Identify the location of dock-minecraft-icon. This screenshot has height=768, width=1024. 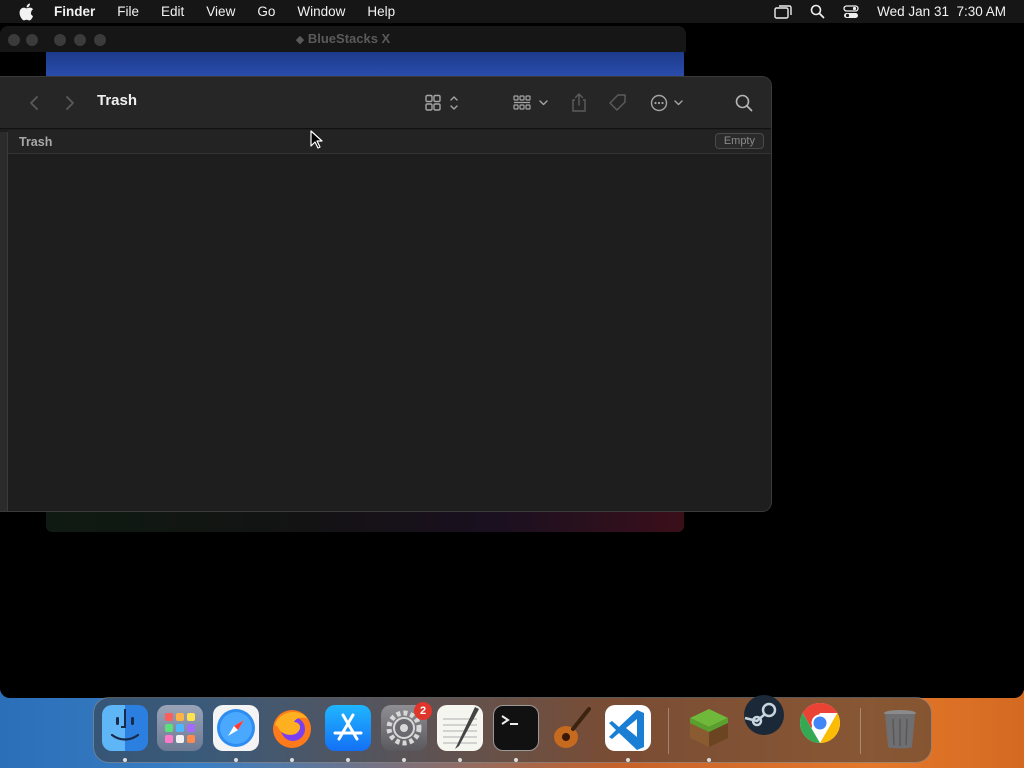
(709, 728).